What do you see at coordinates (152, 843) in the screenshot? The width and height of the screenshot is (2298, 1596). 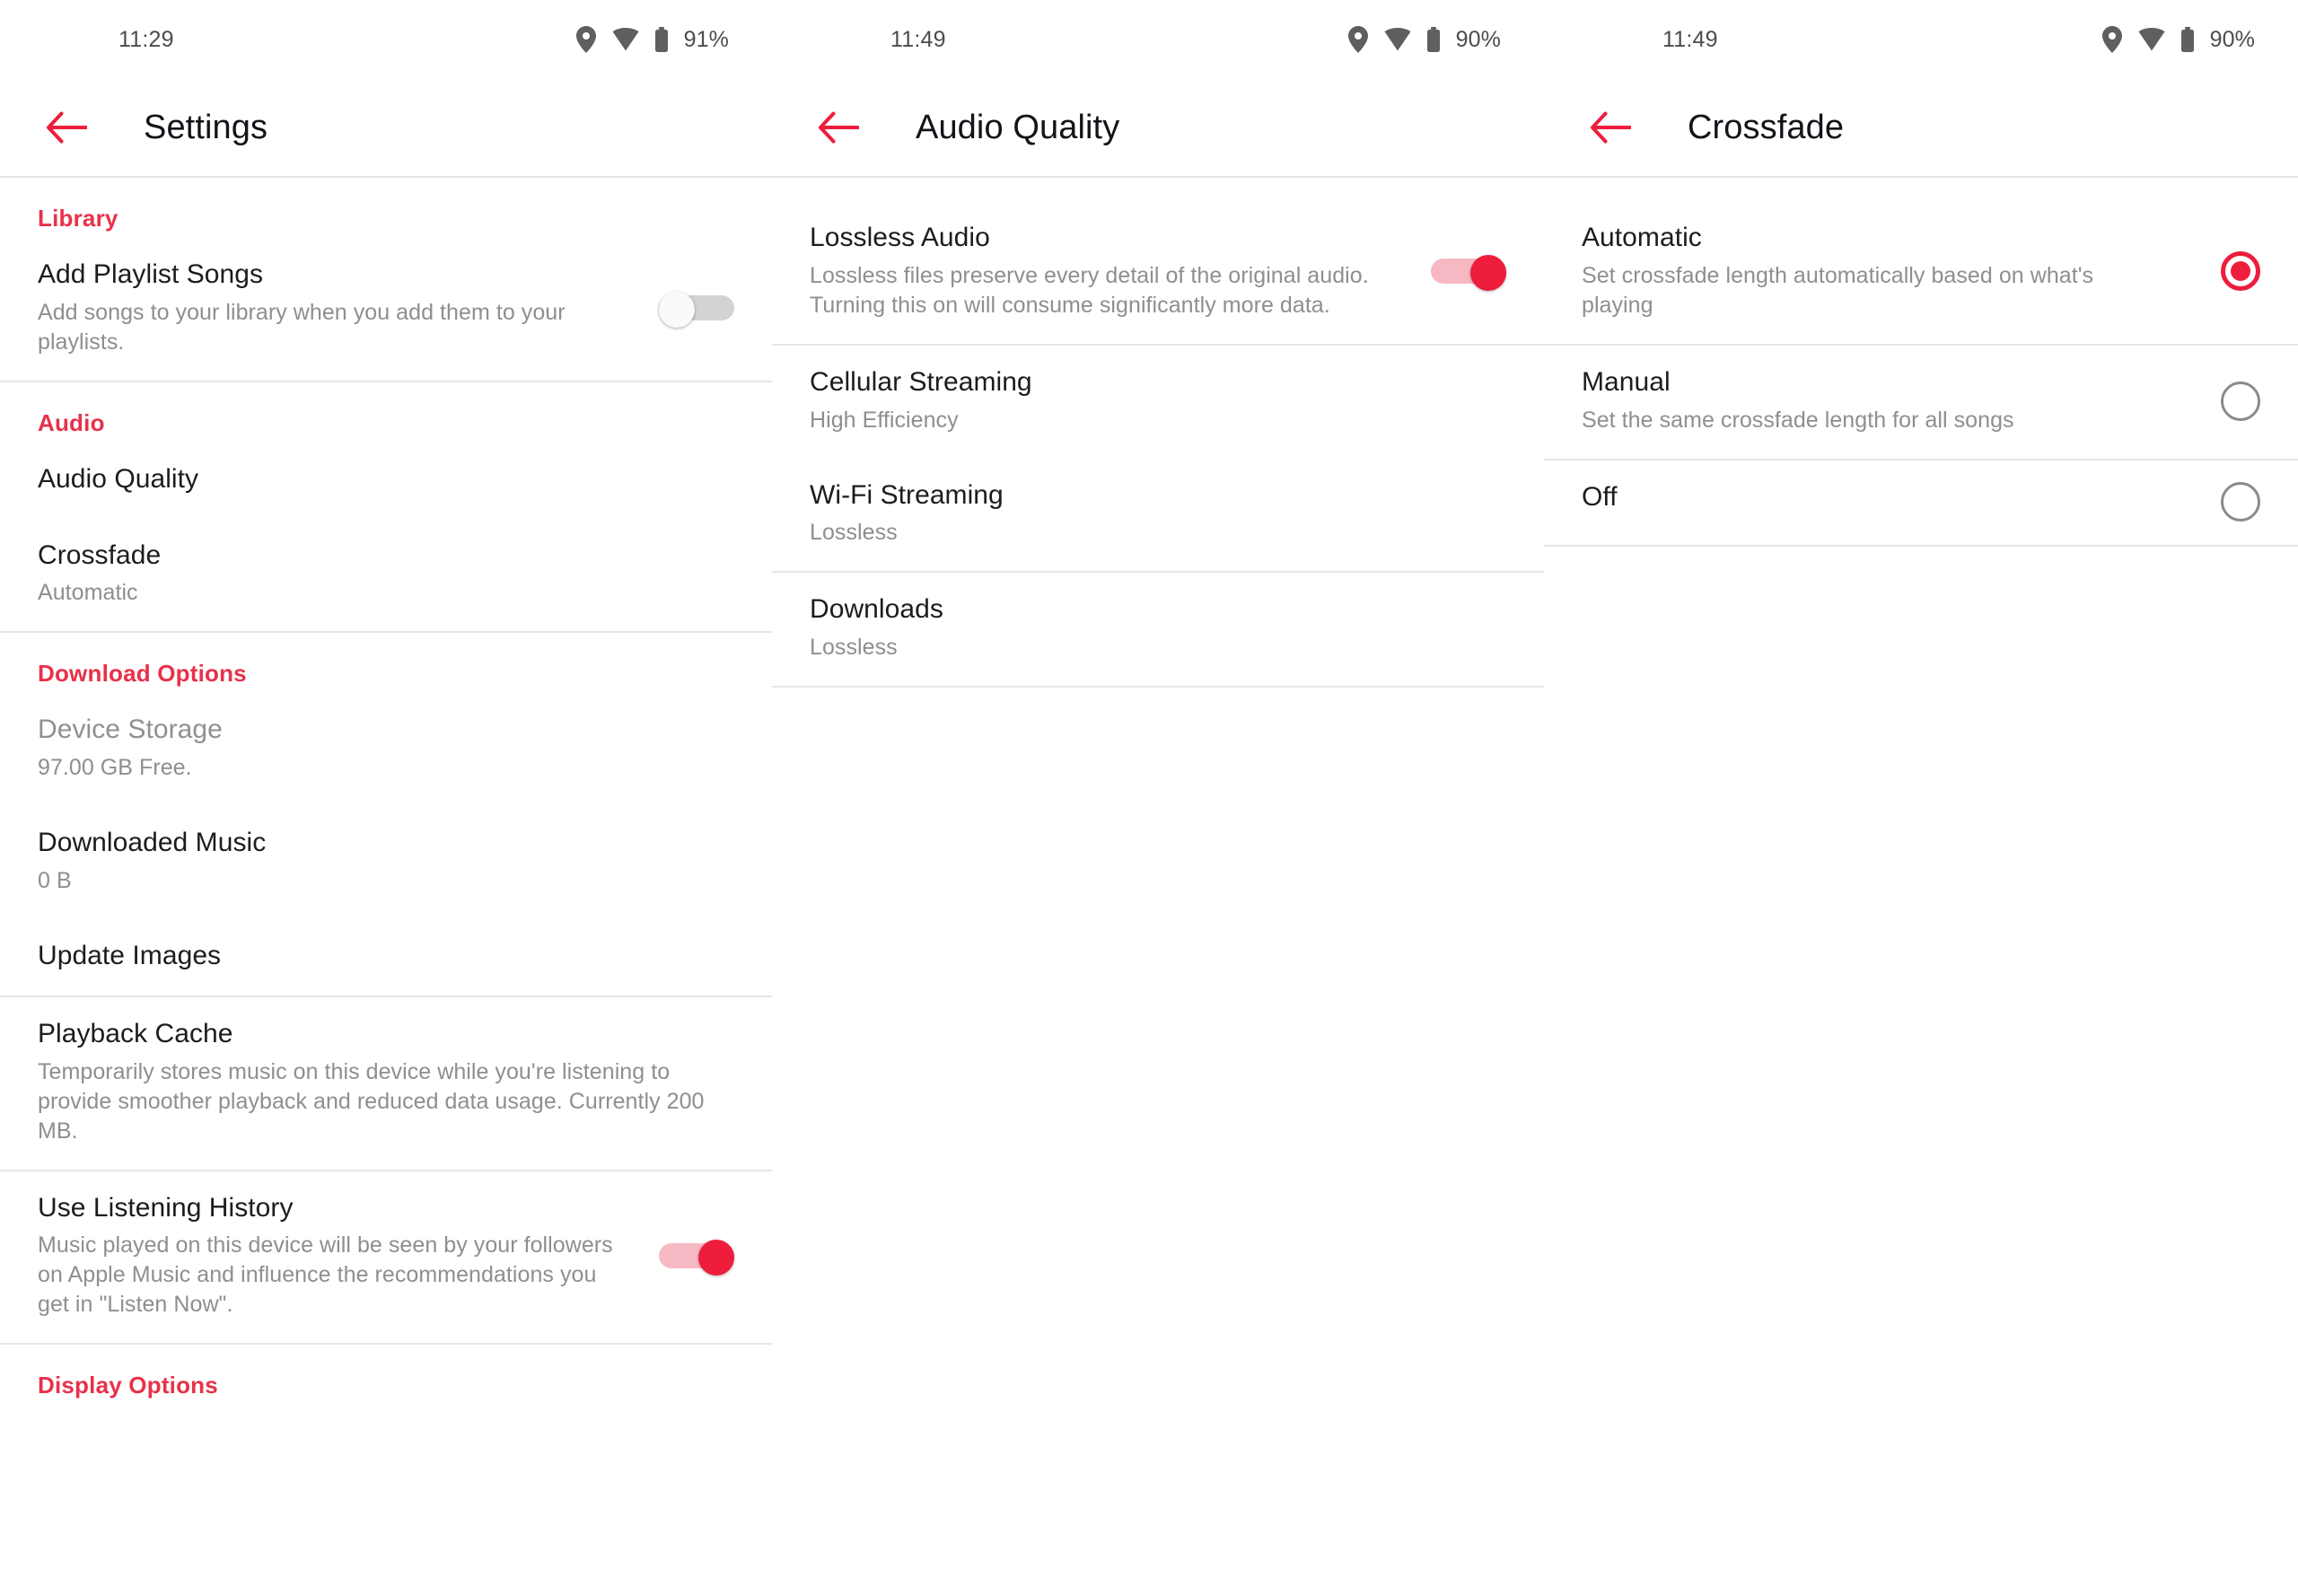 I see `row-title: Downloaded Music` at bounding box center [152, 843].